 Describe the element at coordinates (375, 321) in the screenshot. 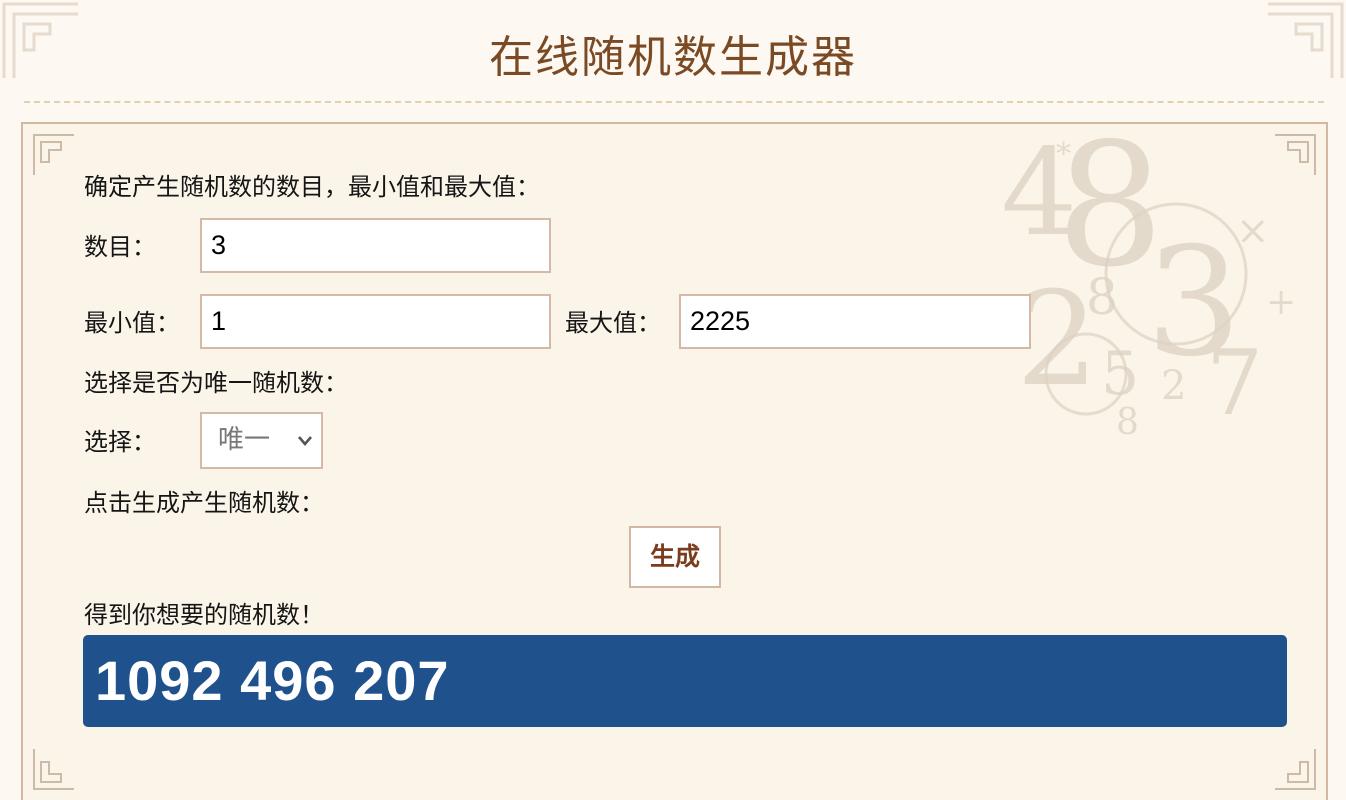

I see `min-input: 1` at that location.